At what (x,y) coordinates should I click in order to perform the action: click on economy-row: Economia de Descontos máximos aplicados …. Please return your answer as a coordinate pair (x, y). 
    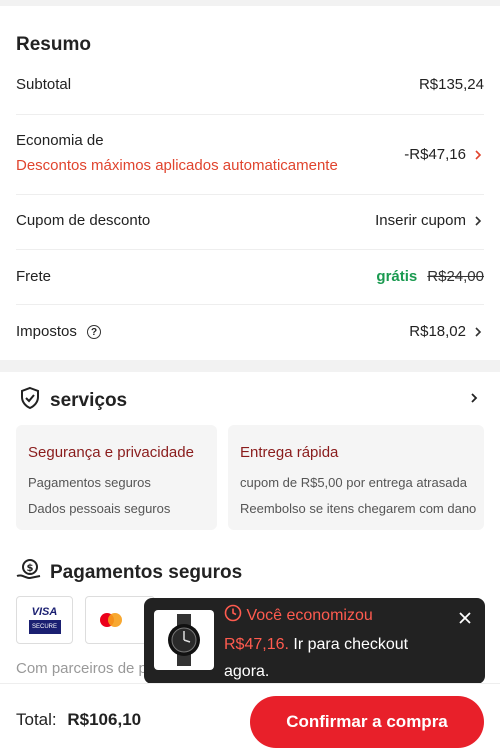
    Looking at the image, I should click on (250, 153).